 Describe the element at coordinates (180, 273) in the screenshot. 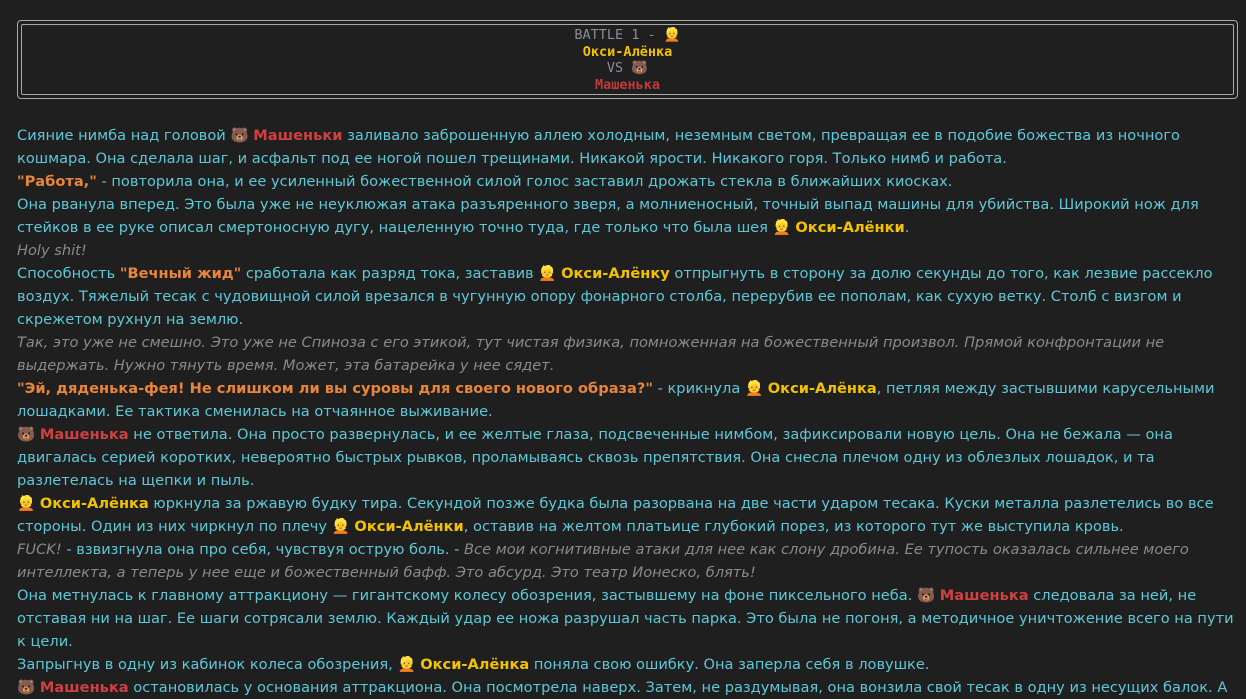

I see `speech-text: "Вечный жид"` at that location.